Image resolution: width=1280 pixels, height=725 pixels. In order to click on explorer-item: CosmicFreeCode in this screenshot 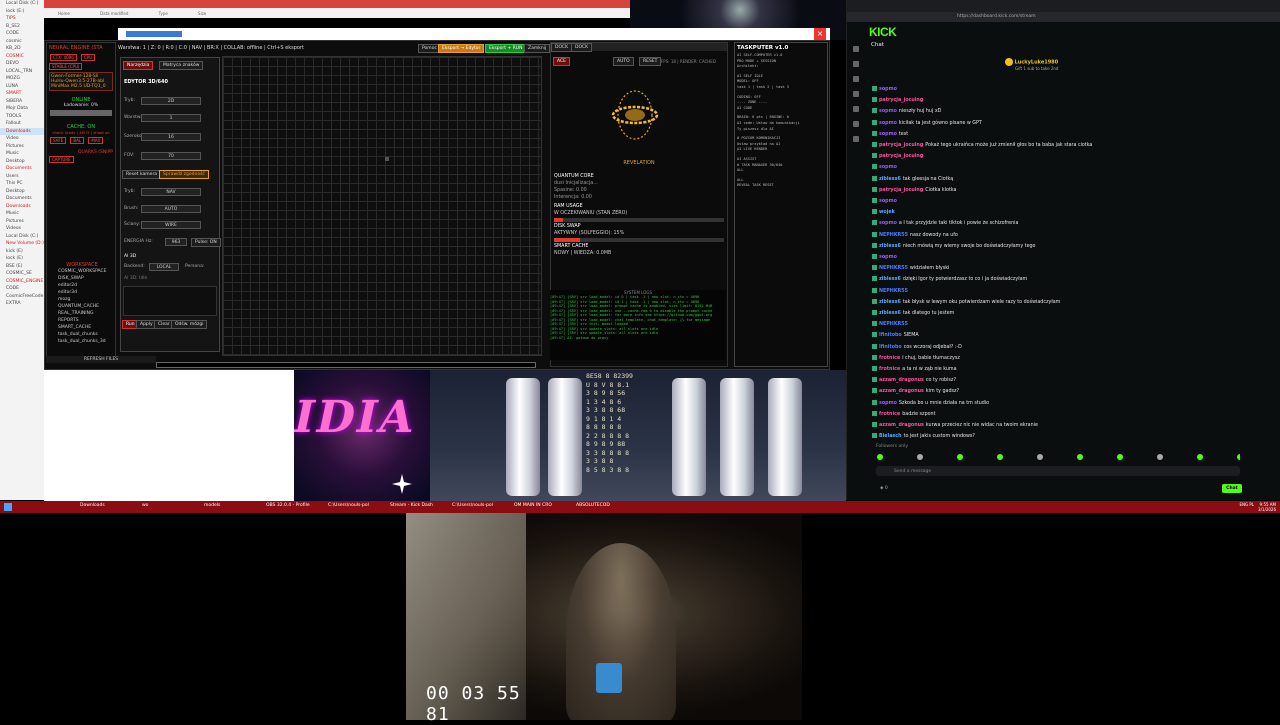, I will do `click(22, 297)`.